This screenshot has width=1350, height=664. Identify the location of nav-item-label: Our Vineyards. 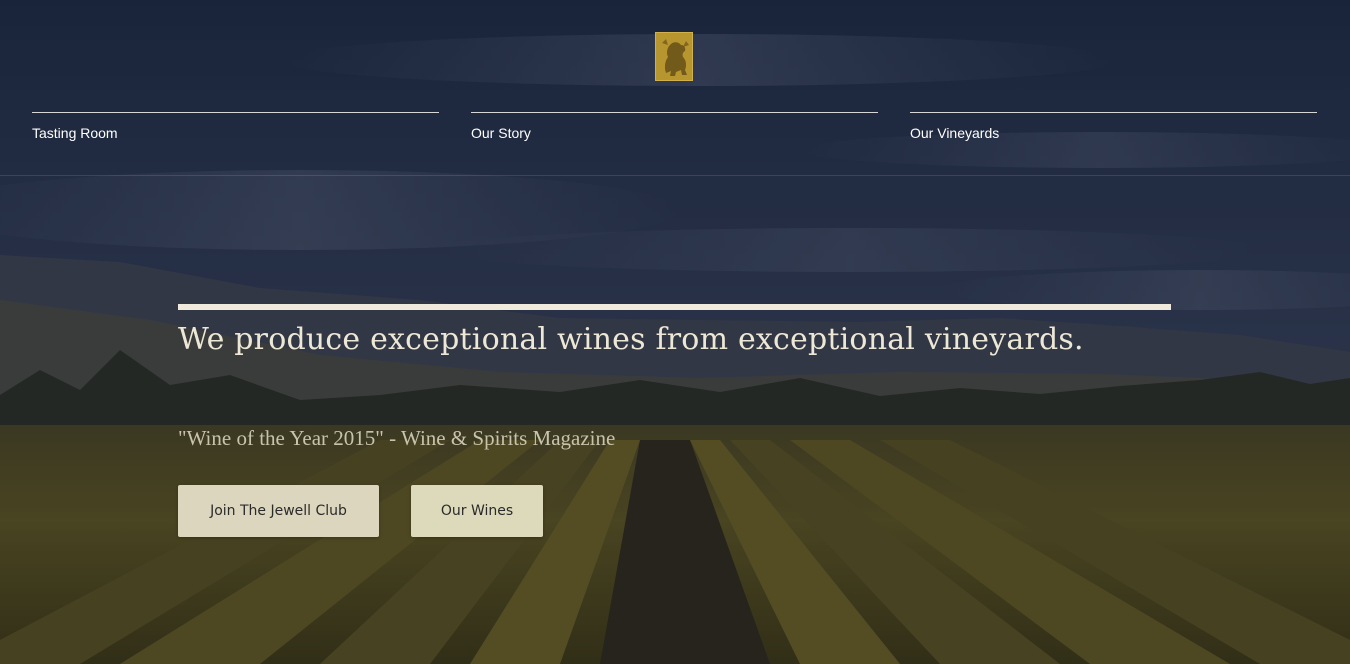
(955, 133).